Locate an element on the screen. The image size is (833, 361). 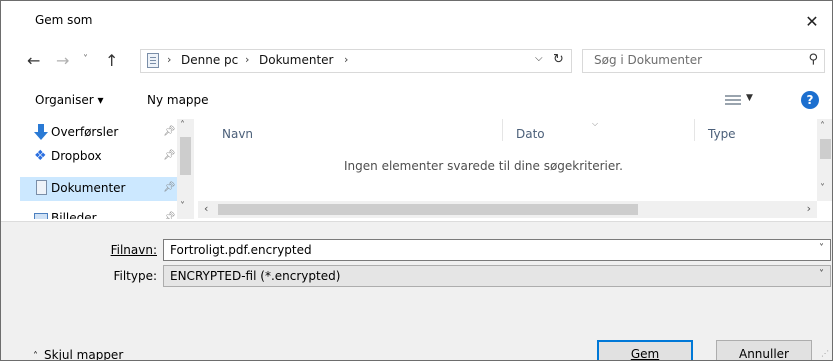
address-bar: › Denne pc › Dokumenter › ⌵ ↻ is located at coordinates (356, 61).